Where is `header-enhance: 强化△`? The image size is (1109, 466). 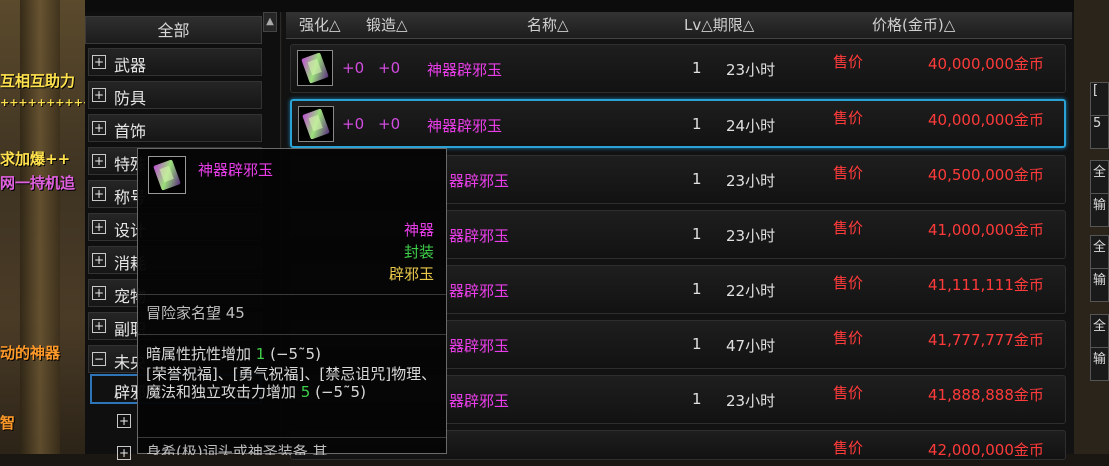
header-enhance: 强化△ is located at coordinates (320, 25).